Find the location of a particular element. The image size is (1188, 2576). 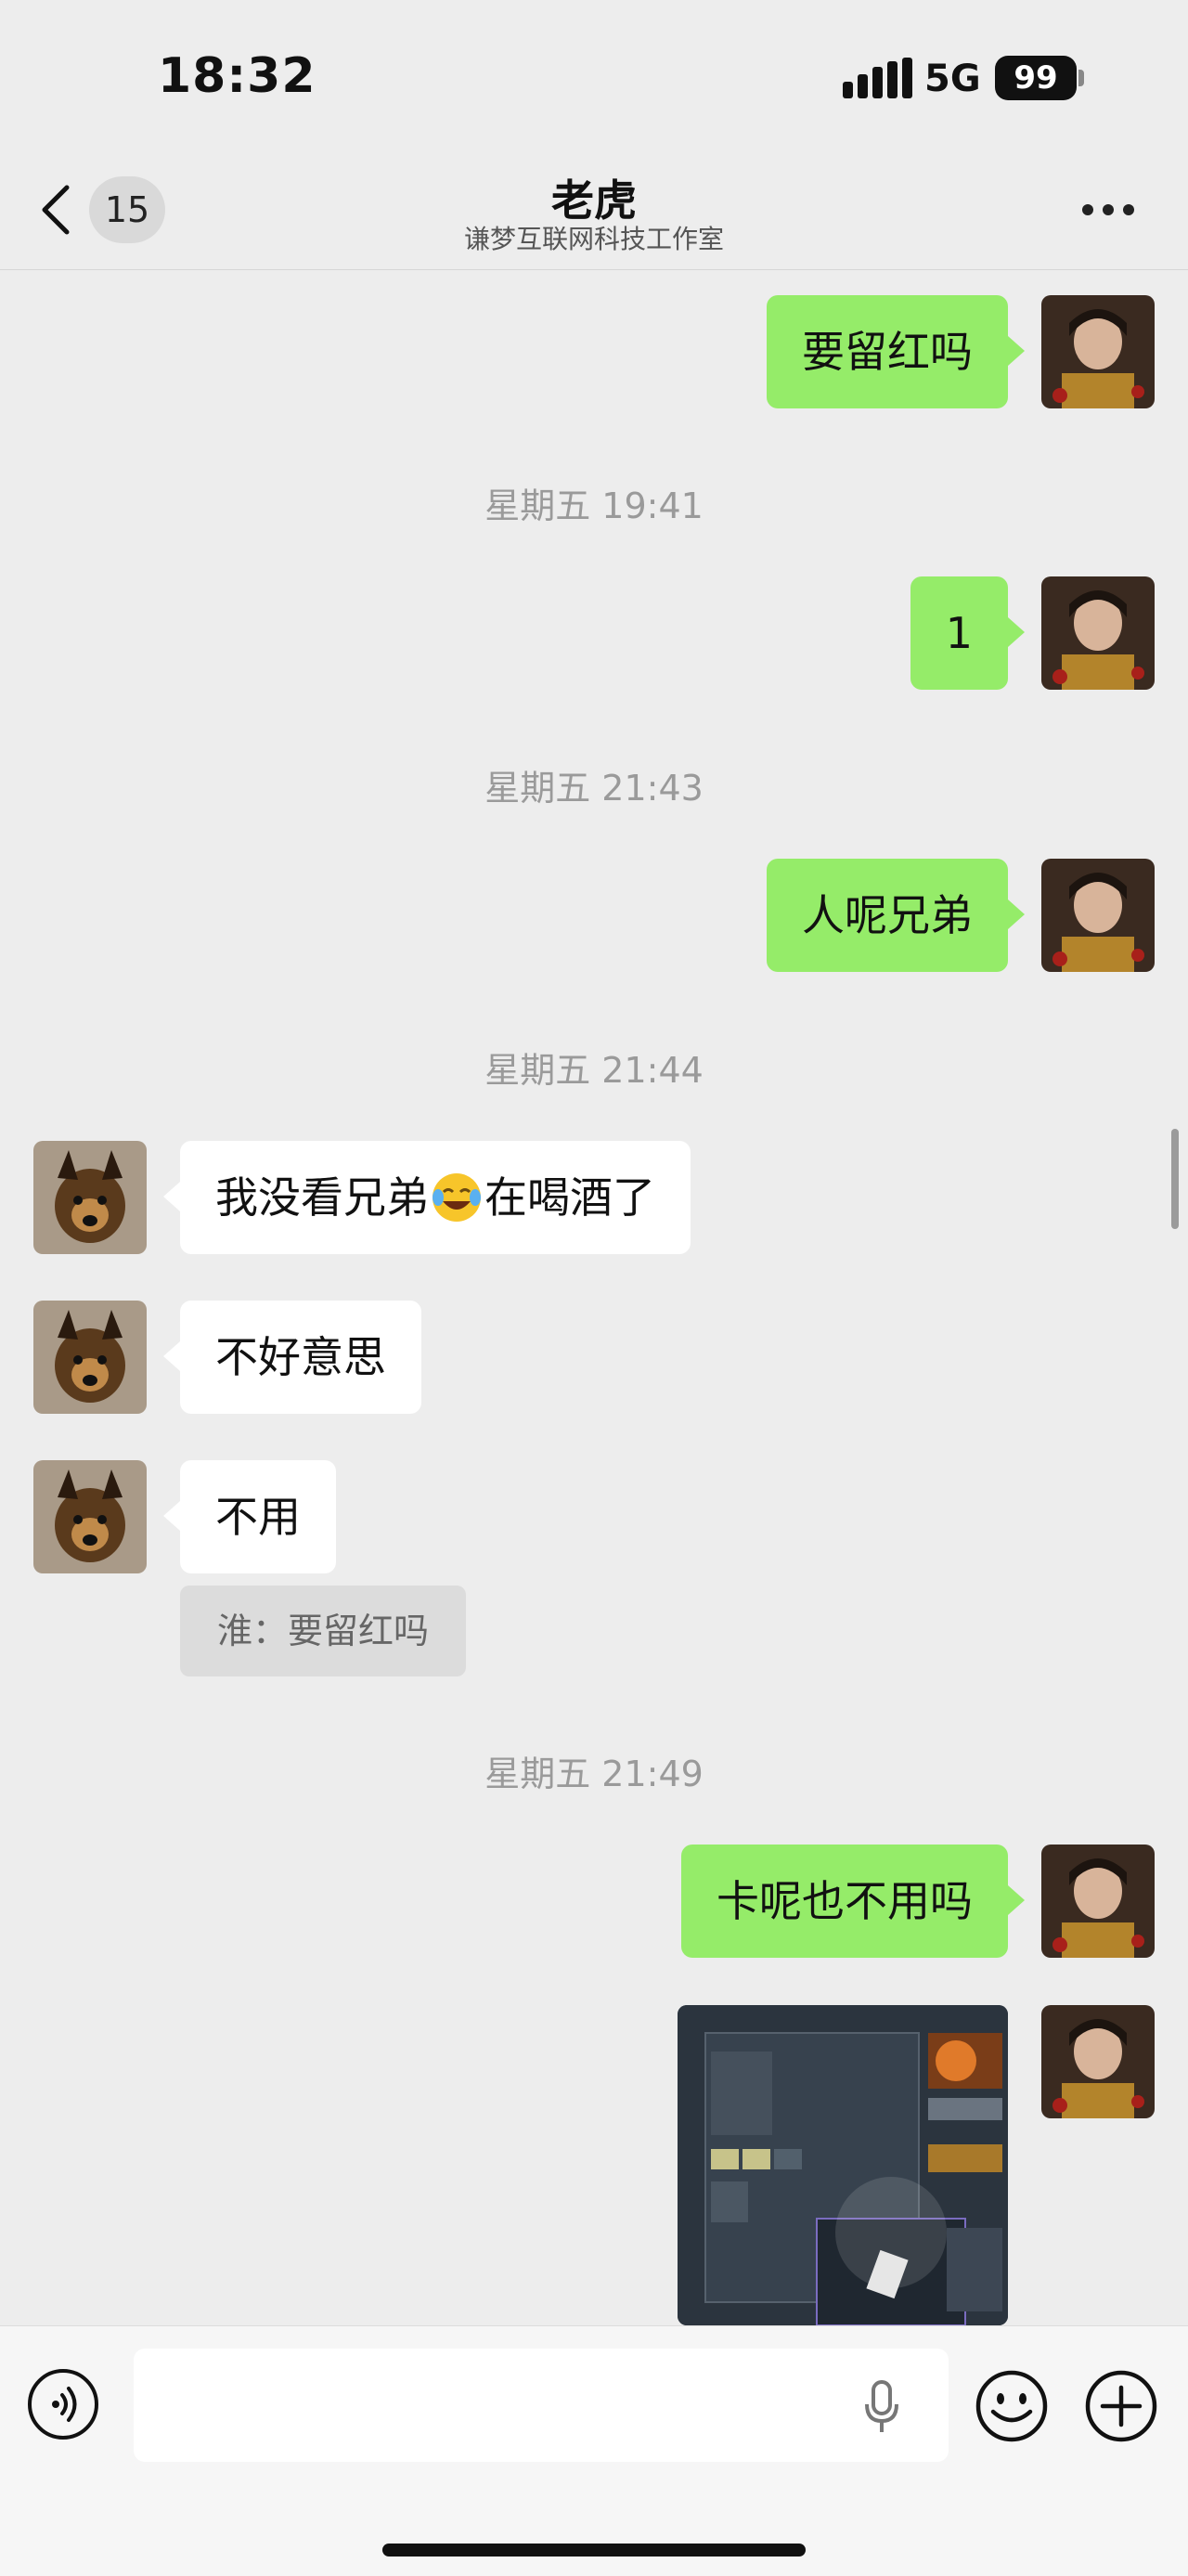

message-text: 在喝酒了 is located at coordinates (569, 1197).